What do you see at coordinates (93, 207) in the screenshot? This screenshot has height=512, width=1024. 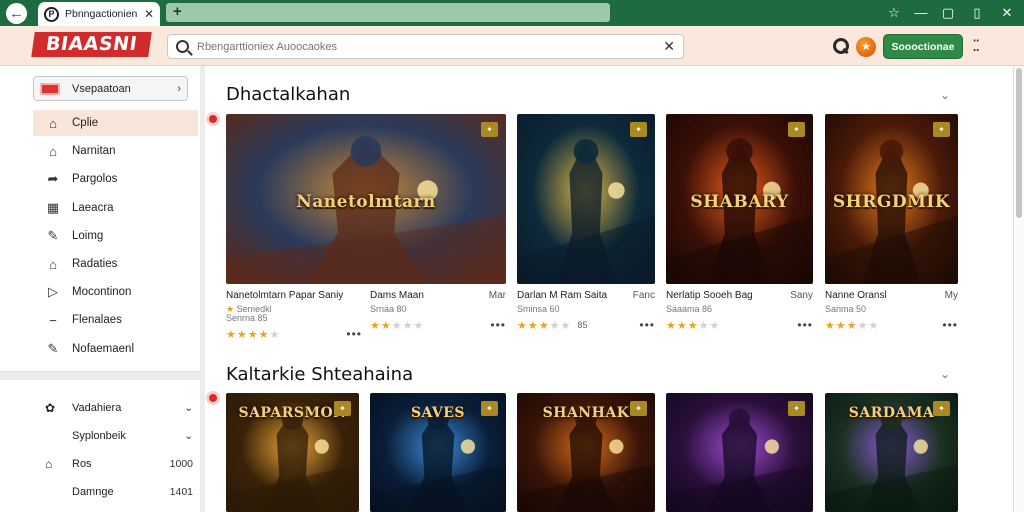 I see `sidebar-item-label: Laeacra` at bounding box center [93, 207].